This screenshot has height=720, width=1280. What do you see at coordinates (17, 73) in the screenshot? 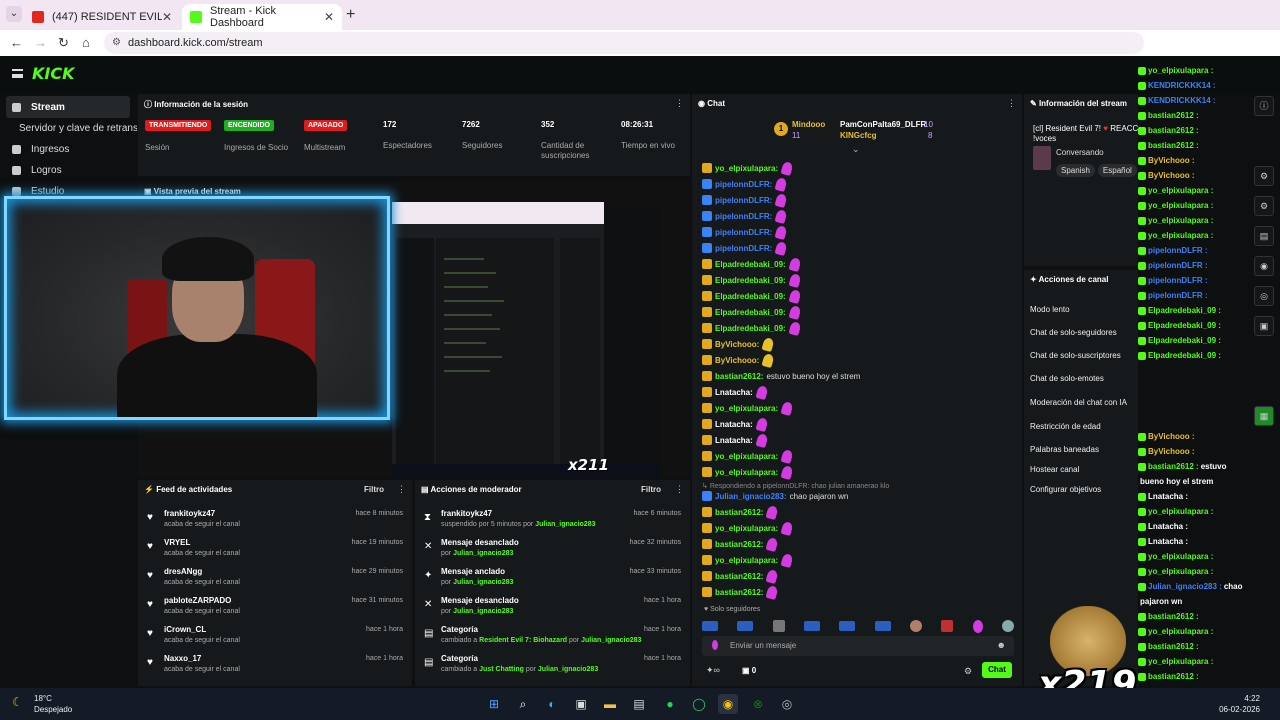
I see `menu-icon` at bounding box center [17, 73].